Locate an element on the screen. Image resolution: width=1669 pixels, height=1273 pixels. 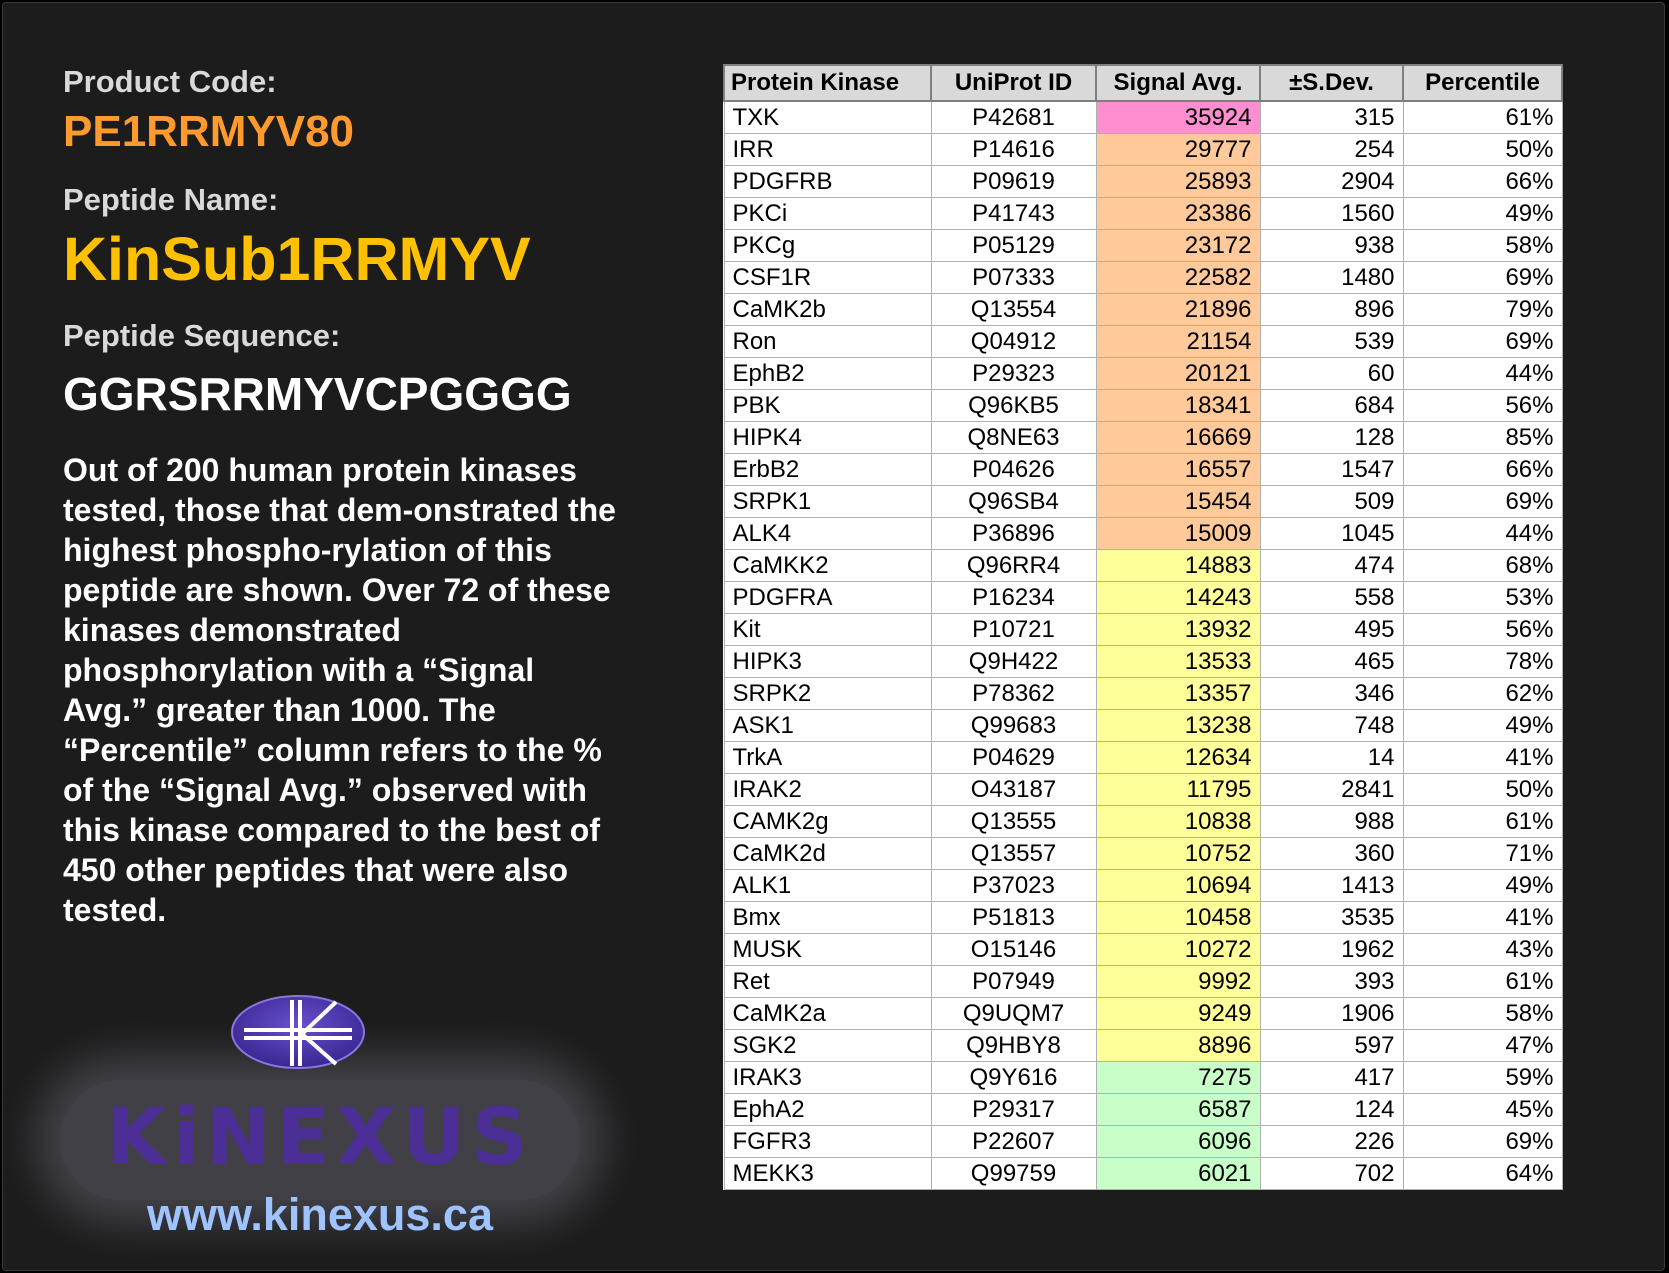
uniprot-cell: Q99759 is located at coordinates (1013, 1173).